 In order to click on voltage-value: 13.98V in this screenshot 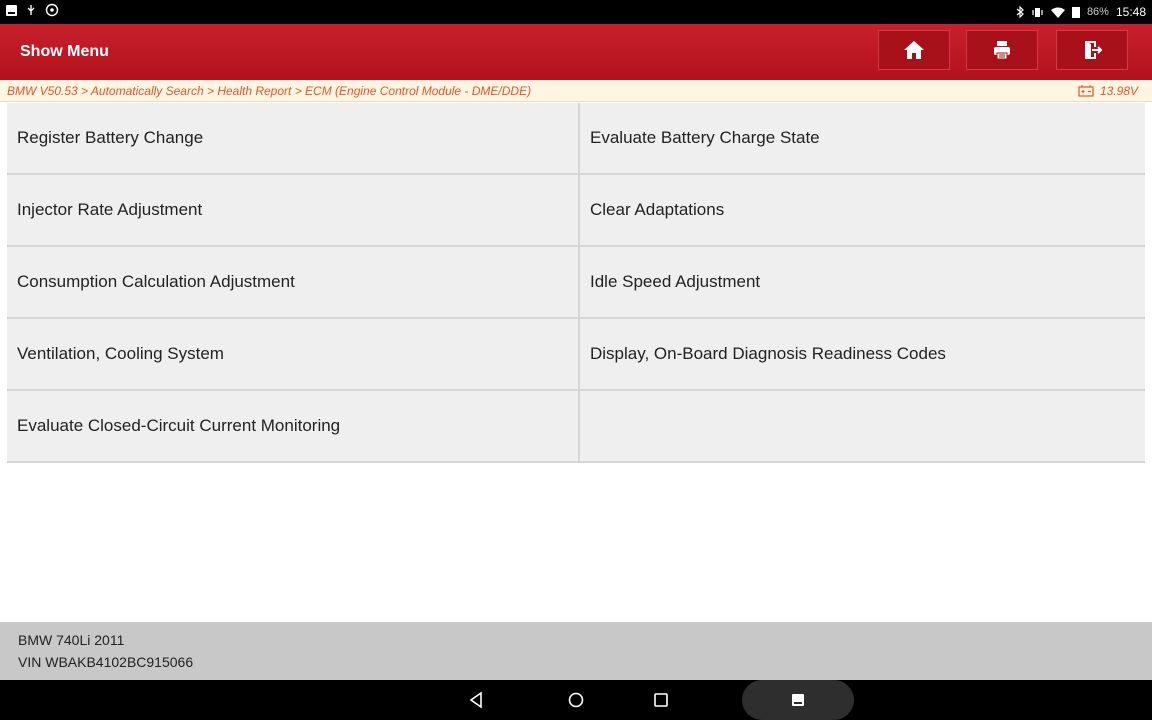, I will do `click(1118, 91)`.